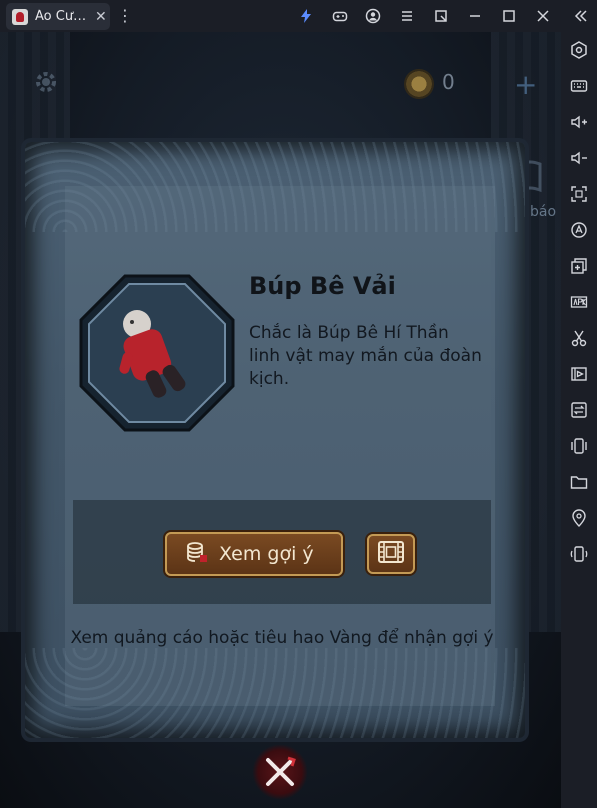 The width and height of the screenshot is (597, 808). I want to click on app-icon, so click(20, 16).